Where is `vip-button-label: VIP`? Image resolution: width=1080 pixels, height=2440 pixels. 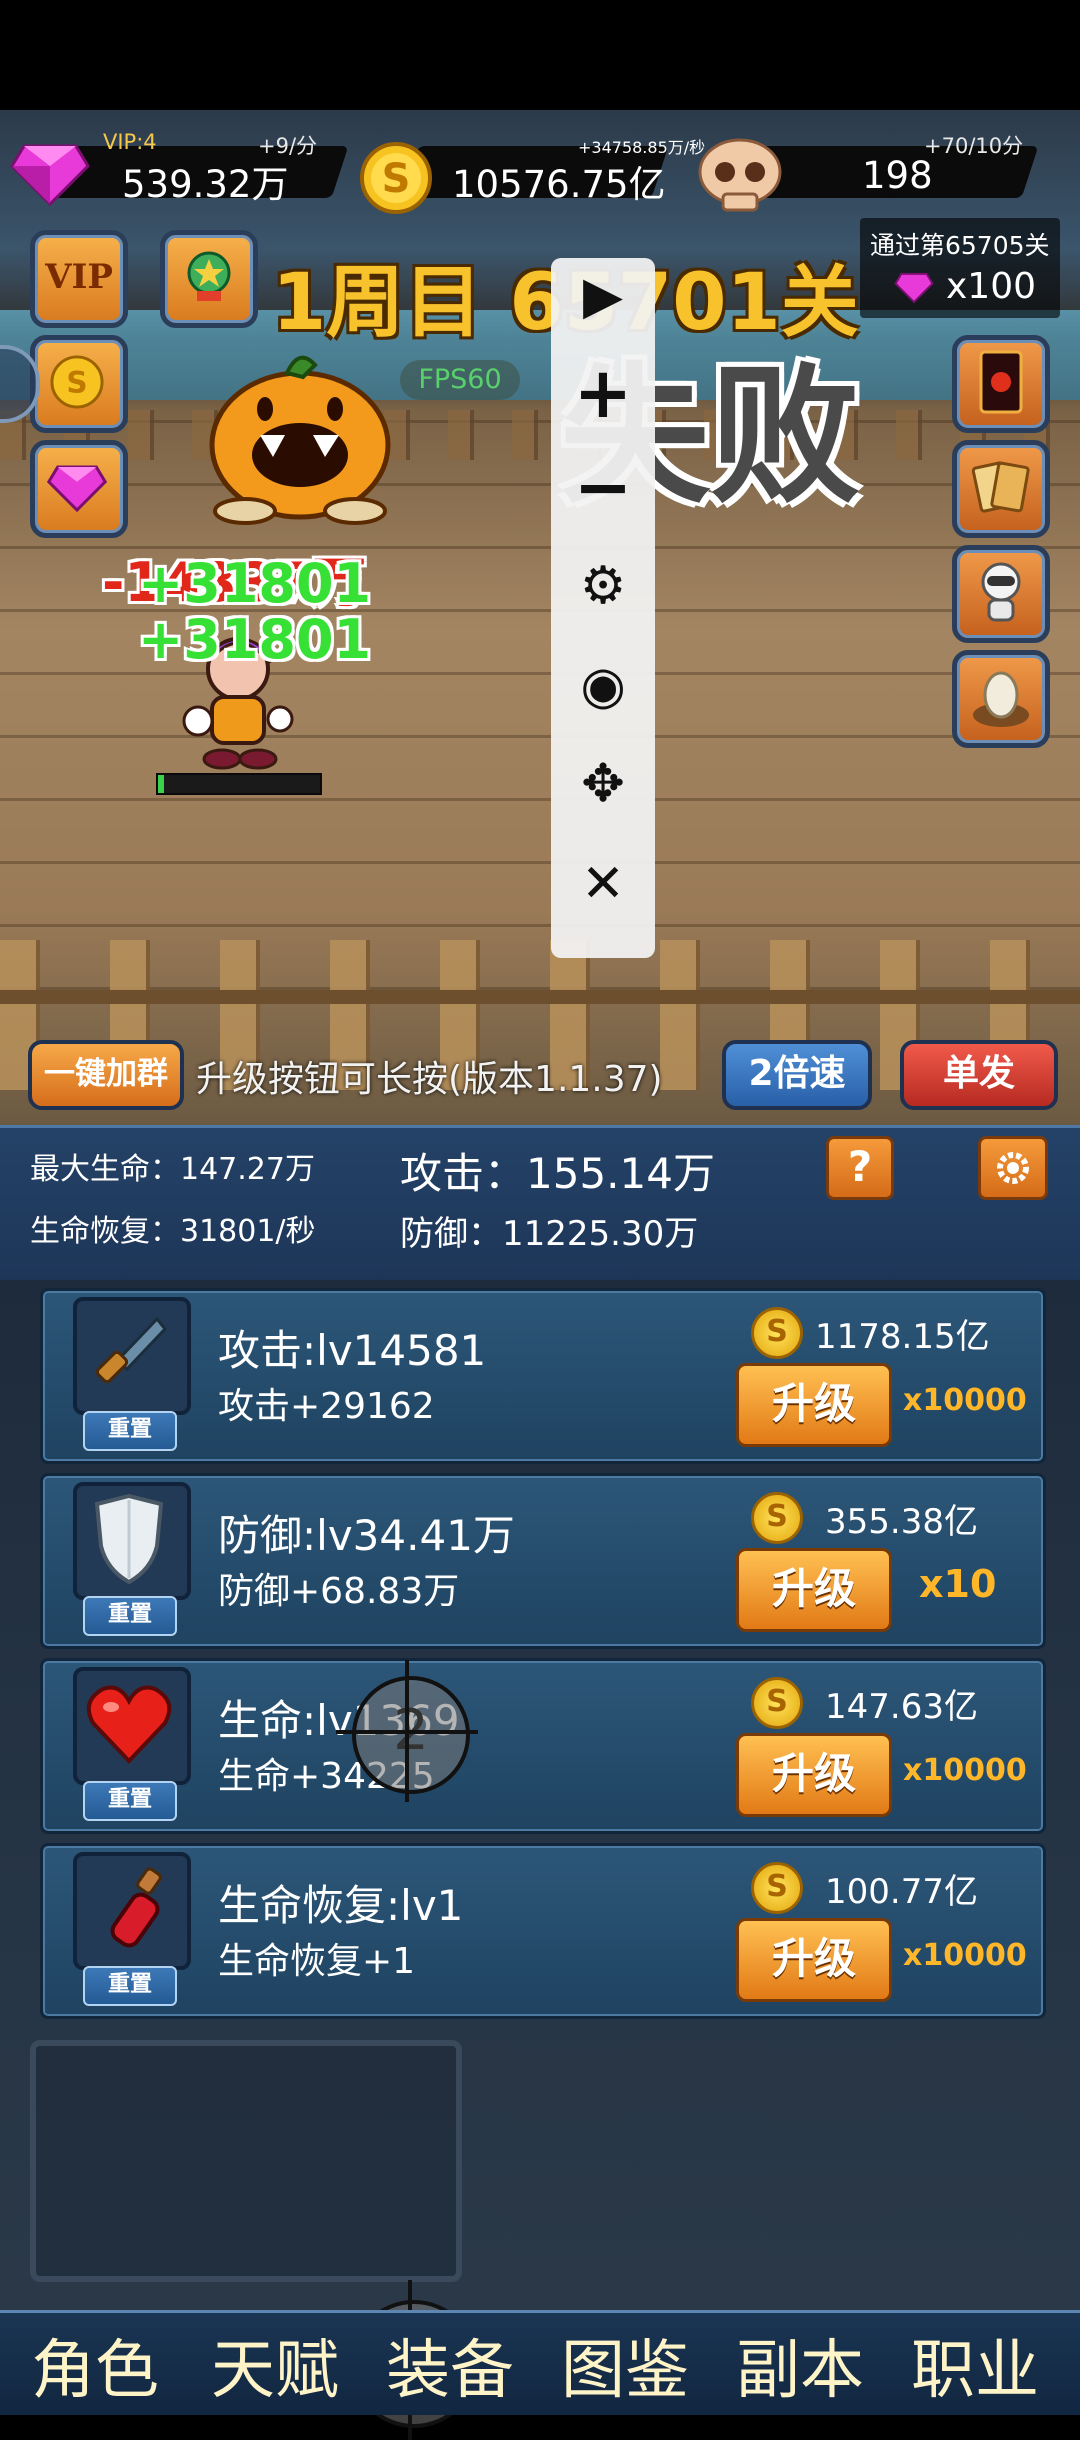
vip-button-label: VIP is located at coordinates (79, 277).